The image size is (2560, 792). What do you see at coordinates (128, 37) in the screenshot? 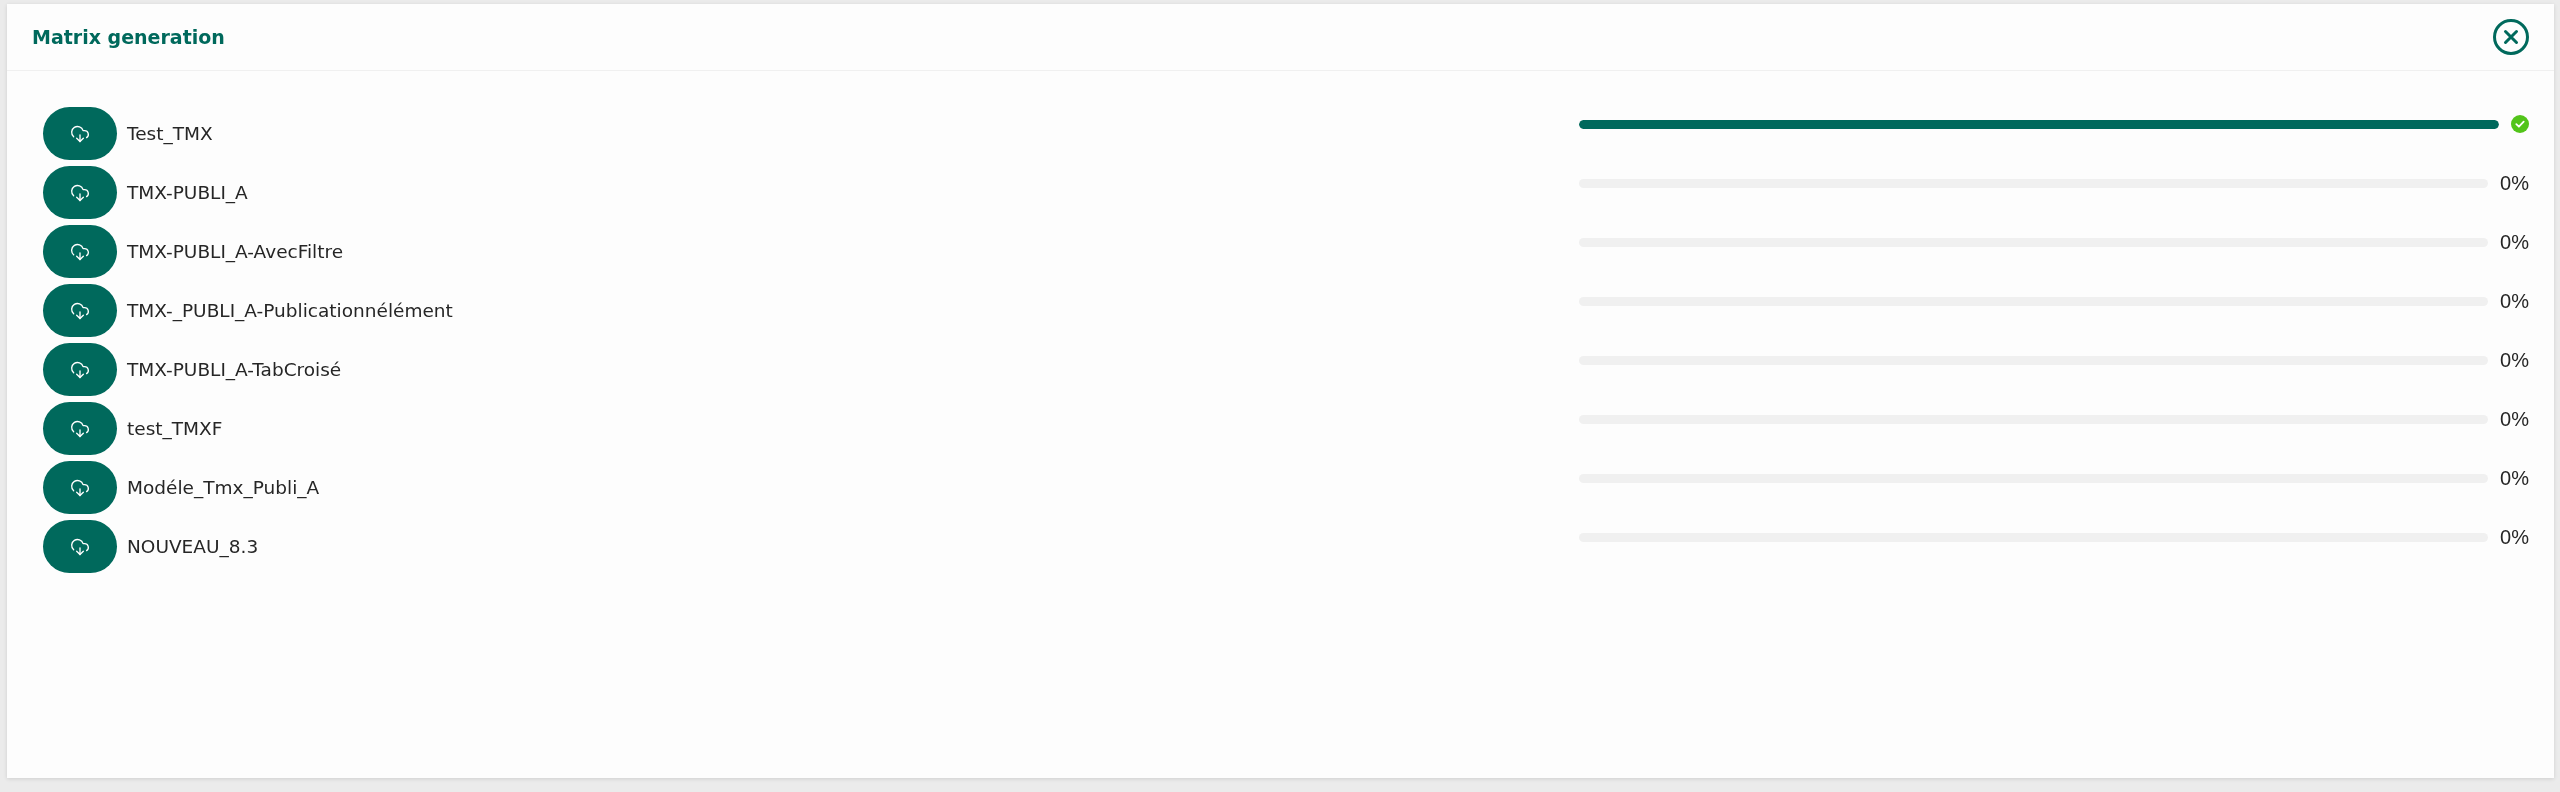
I see `dialog-title: Matrix generation` at bounding box center [128, 37].